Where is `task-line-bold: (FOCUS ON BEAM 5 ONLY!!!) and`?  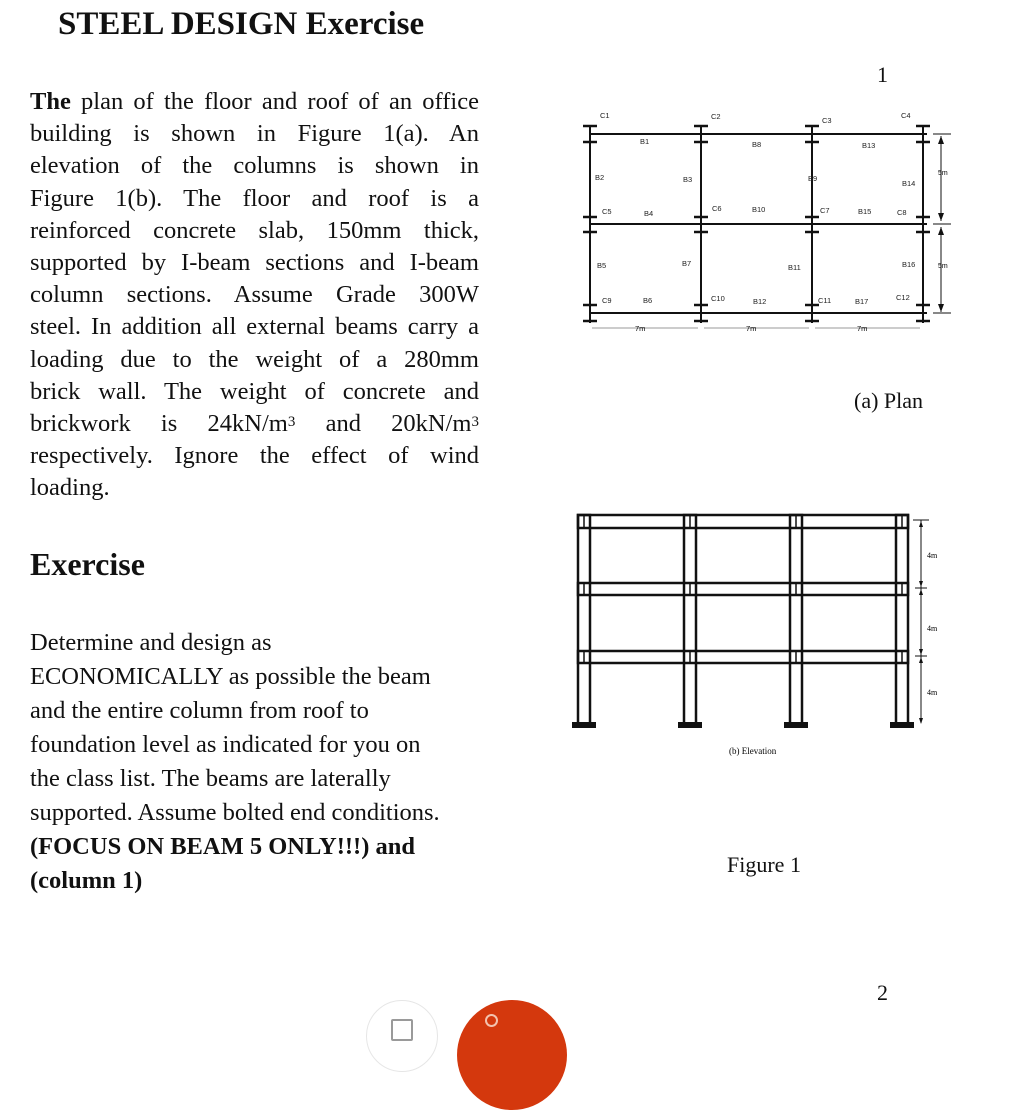 task-line-bold: (FOCUS ON BEAM 5 ONLY!!!) and is located at coordinates (222, 846).